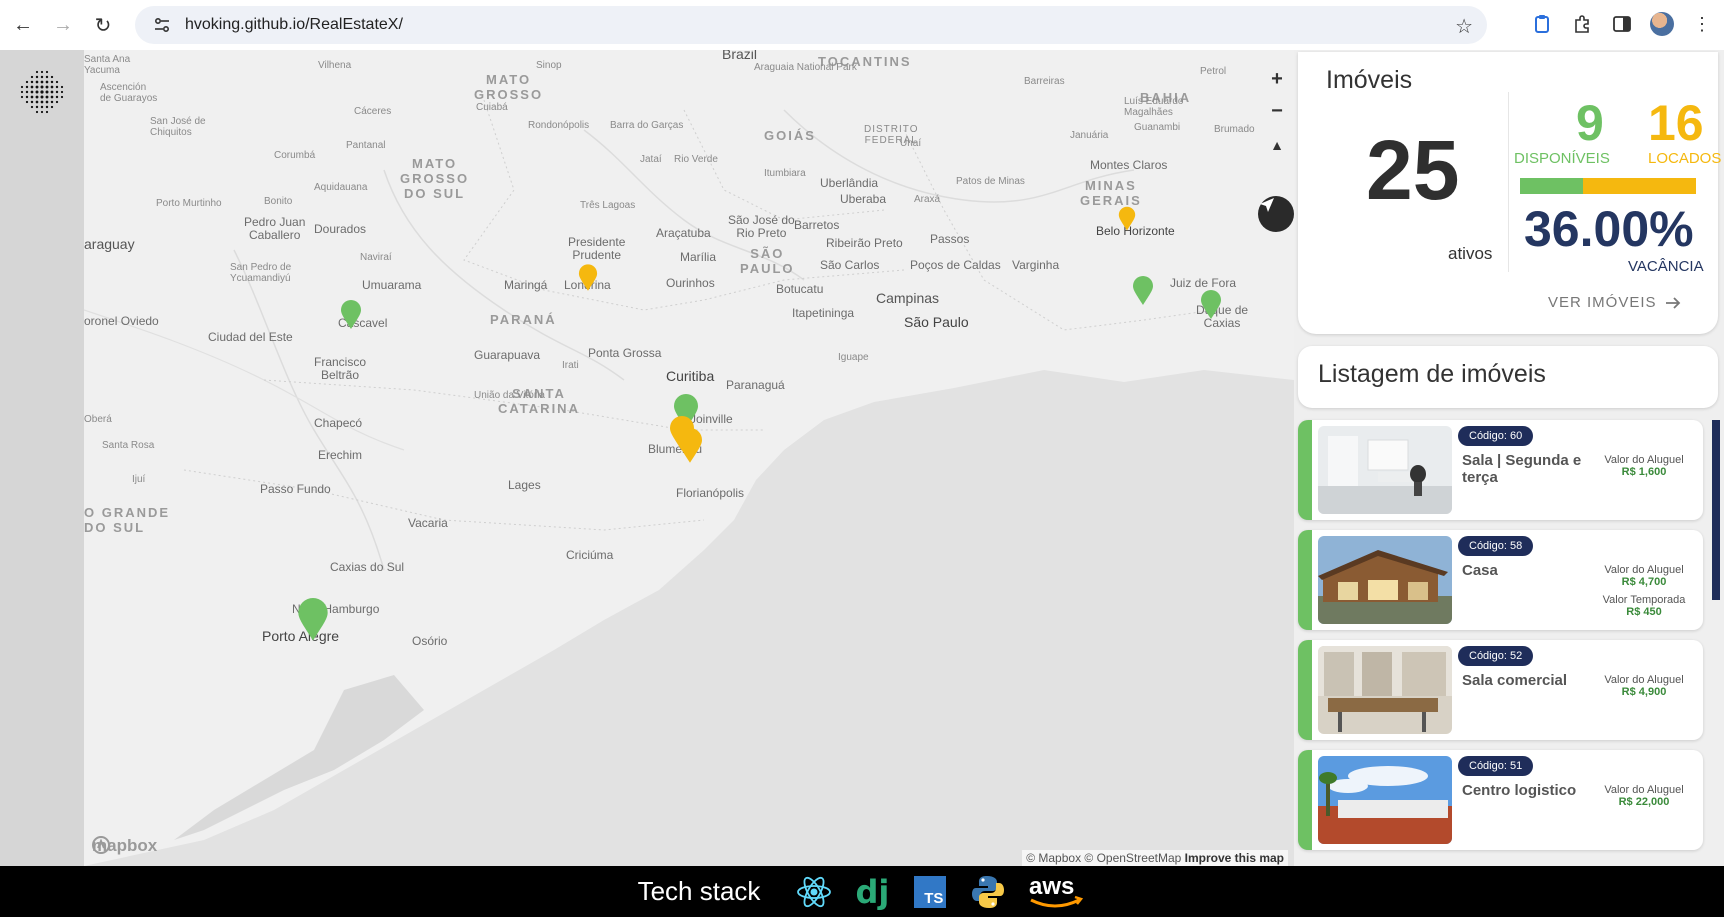  Describe the element at coordinates (1051, 886) in the screenshot. I see `aws-text: aws` at that location.